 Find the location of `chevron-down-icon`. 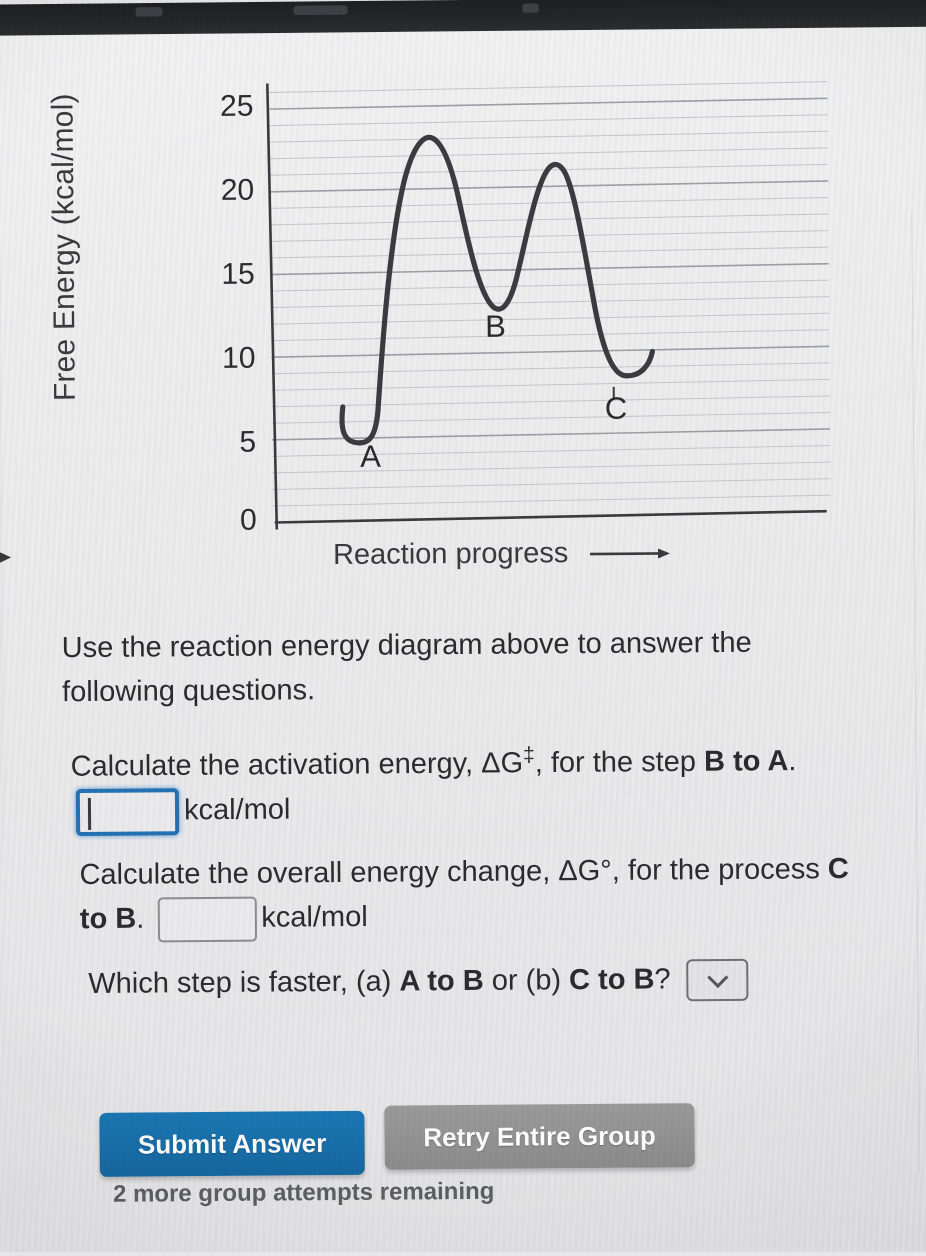

chevron-down-icon is located at coordinates (718, 977).